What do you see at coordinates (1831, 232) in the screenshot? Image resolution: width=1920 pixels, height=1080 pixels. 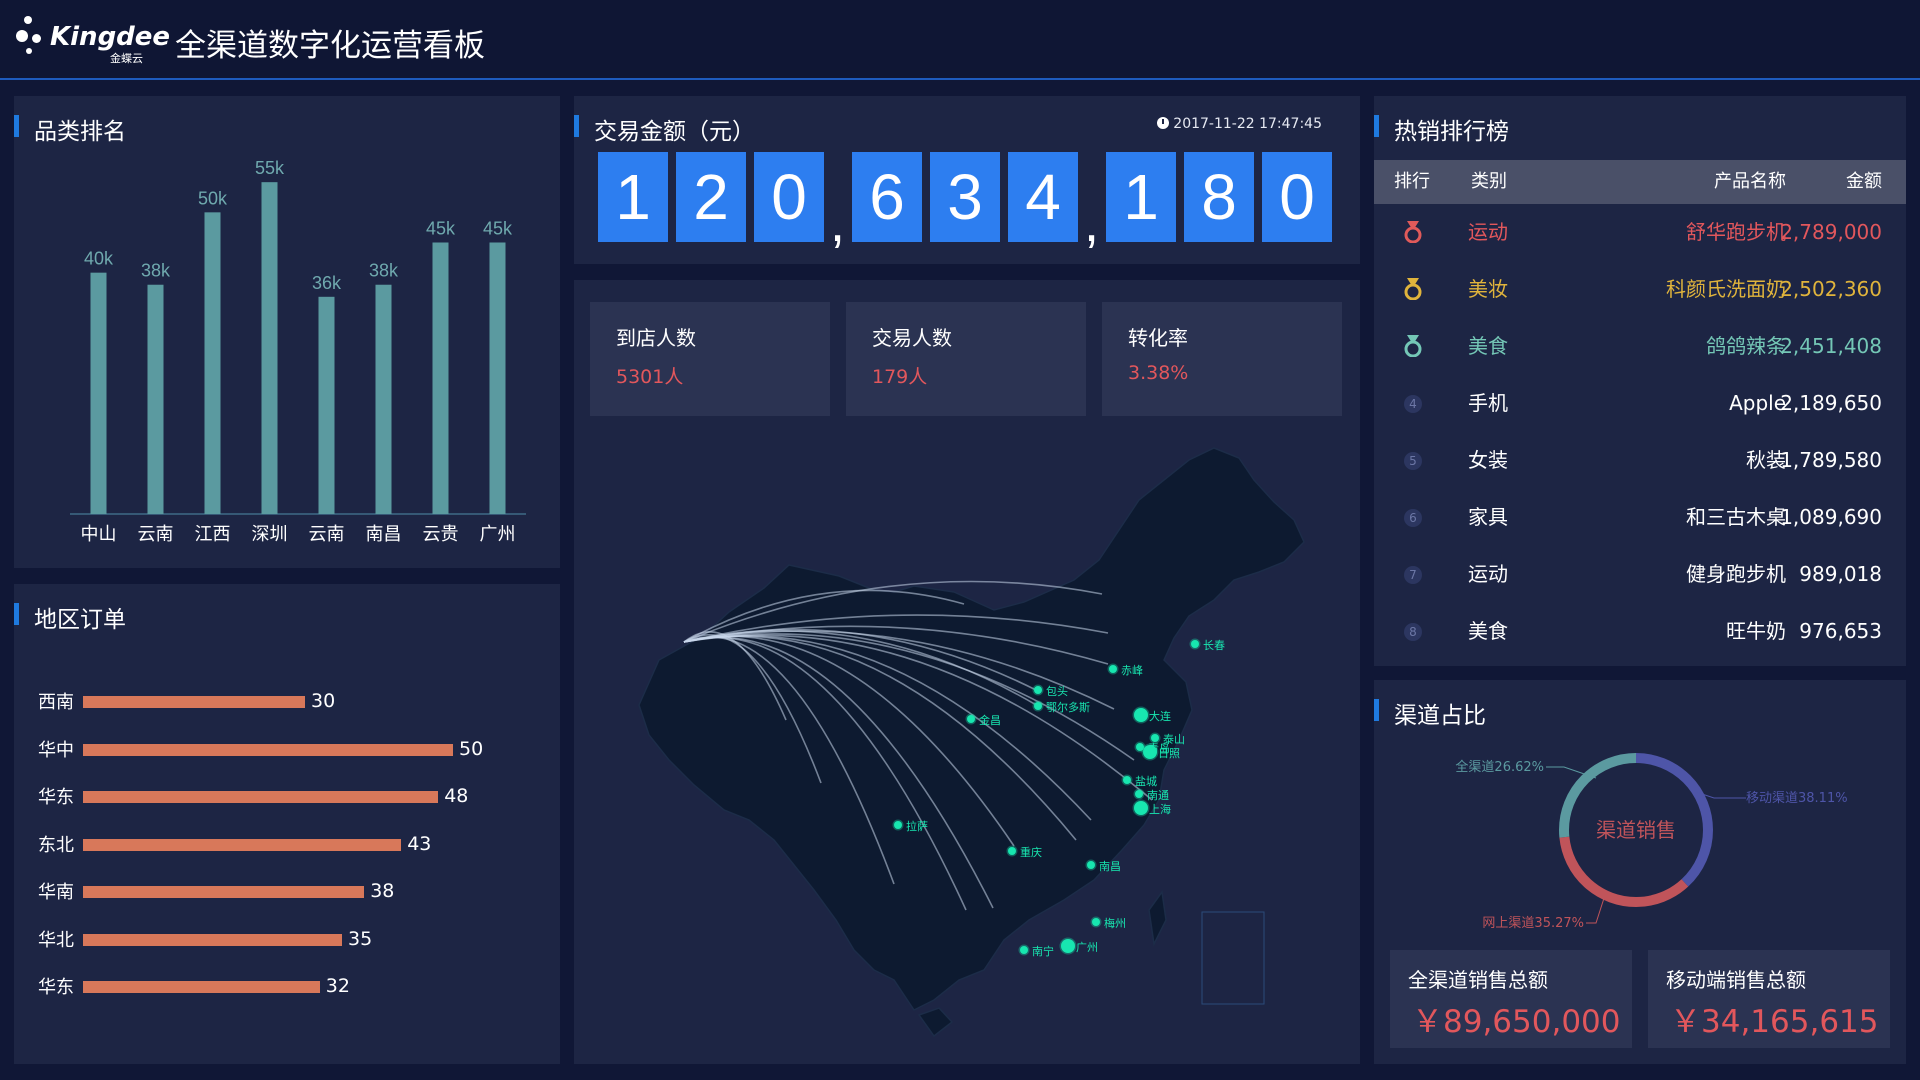 I see `row-amount: 2,789,000` at bounding box center [1831, 232].